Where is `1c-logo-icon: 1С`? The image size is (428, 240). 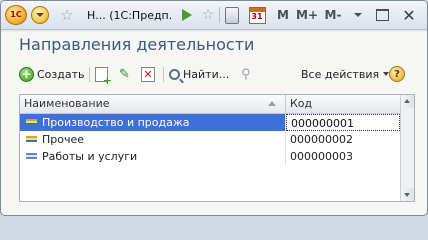
1c-logo-icon: 1С is located at coordinates (16, 15).